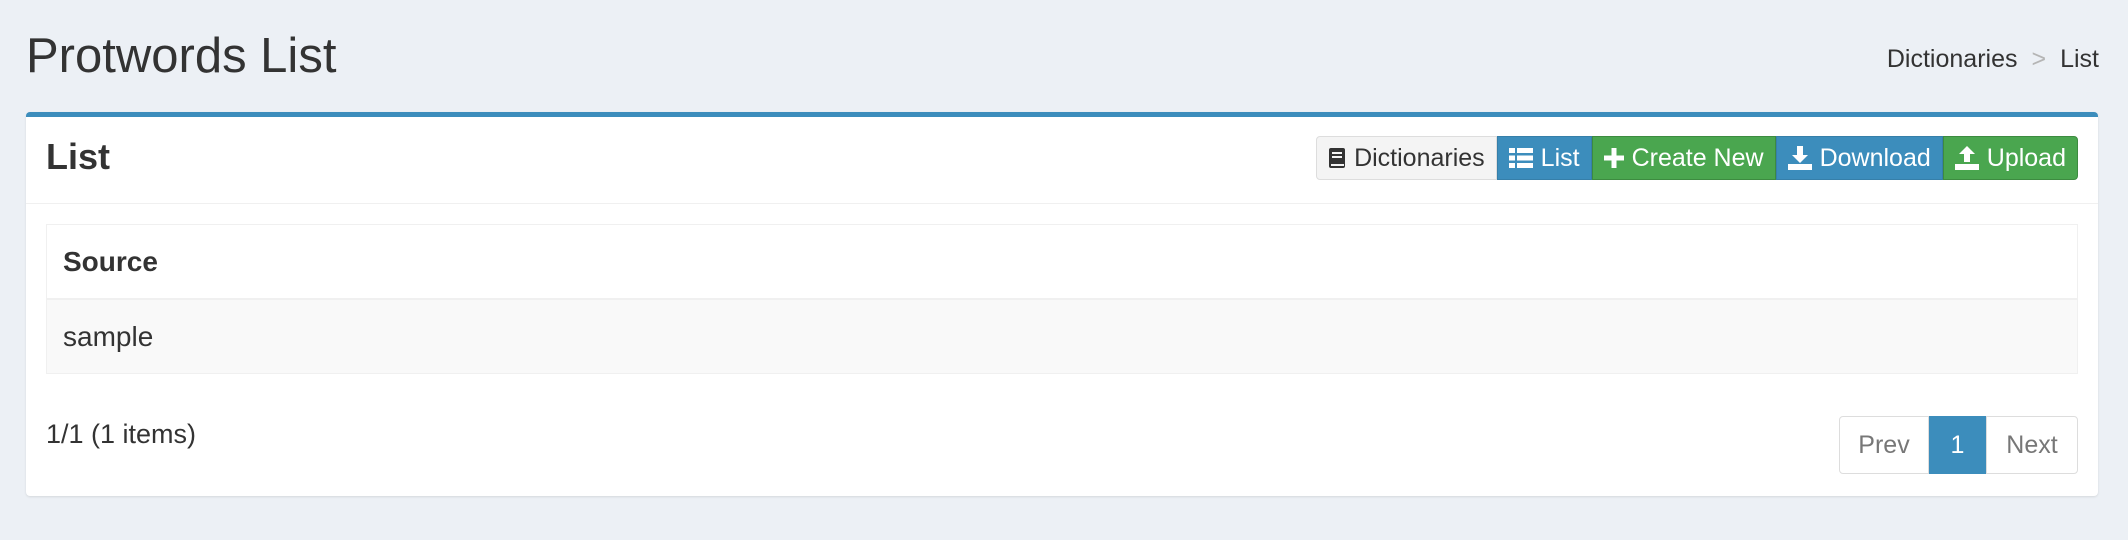 This screenshot has height=540, width=2128. What do you see at coordinates (121, 434) in the screenshot?
I see `pagination-info: 1/1 (1 items)` at bounding box center [121, 434].